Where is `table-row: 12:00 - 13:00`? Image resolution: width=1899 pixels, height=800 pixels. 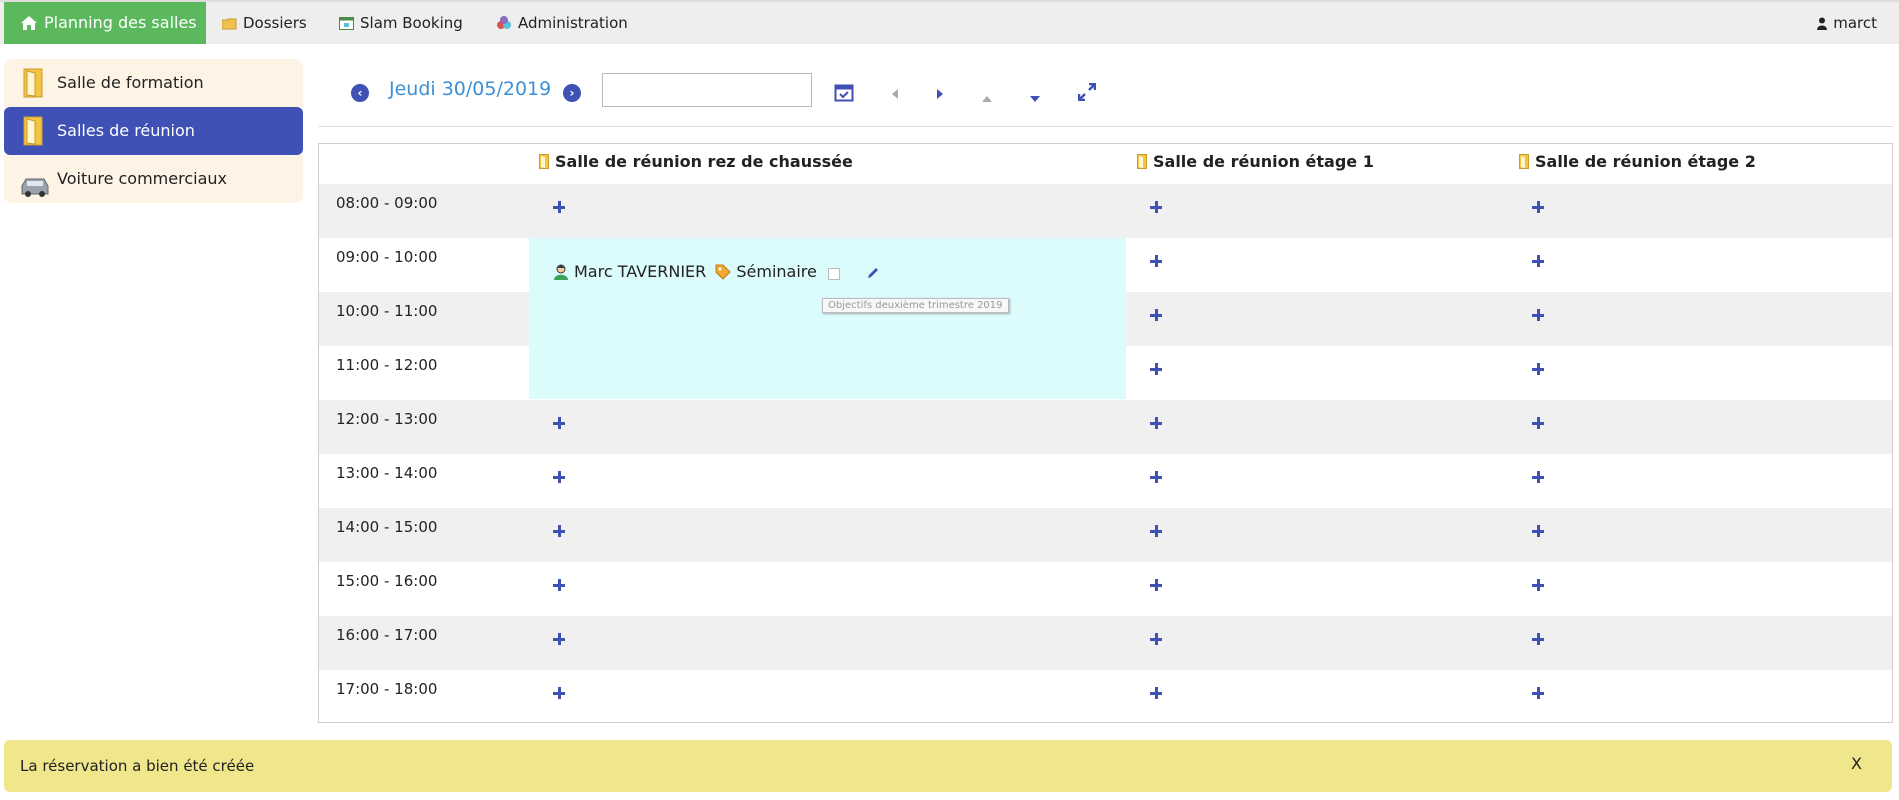
table-row: 12:00 - 13:00 is located at coordinates (1105, 427).